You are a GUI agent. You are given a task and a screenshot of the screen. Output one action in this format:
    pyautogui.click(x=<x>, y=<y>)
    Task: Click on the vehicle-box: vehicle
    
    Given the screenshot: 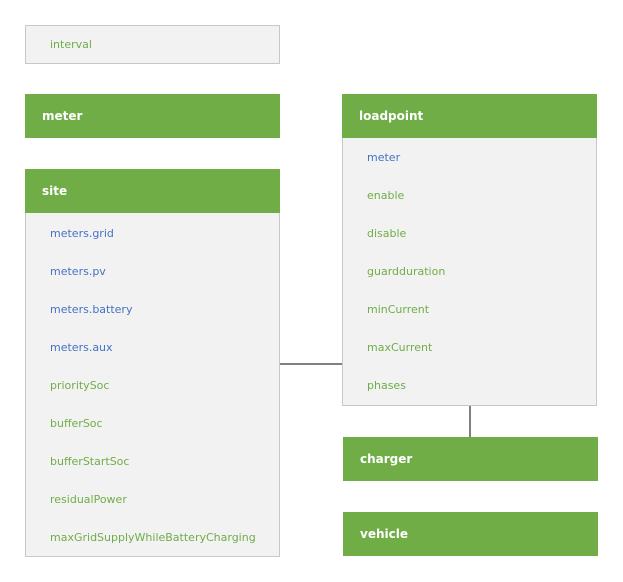 What is the action you would take?
    pyautogui.click(x=470, y=534)
    